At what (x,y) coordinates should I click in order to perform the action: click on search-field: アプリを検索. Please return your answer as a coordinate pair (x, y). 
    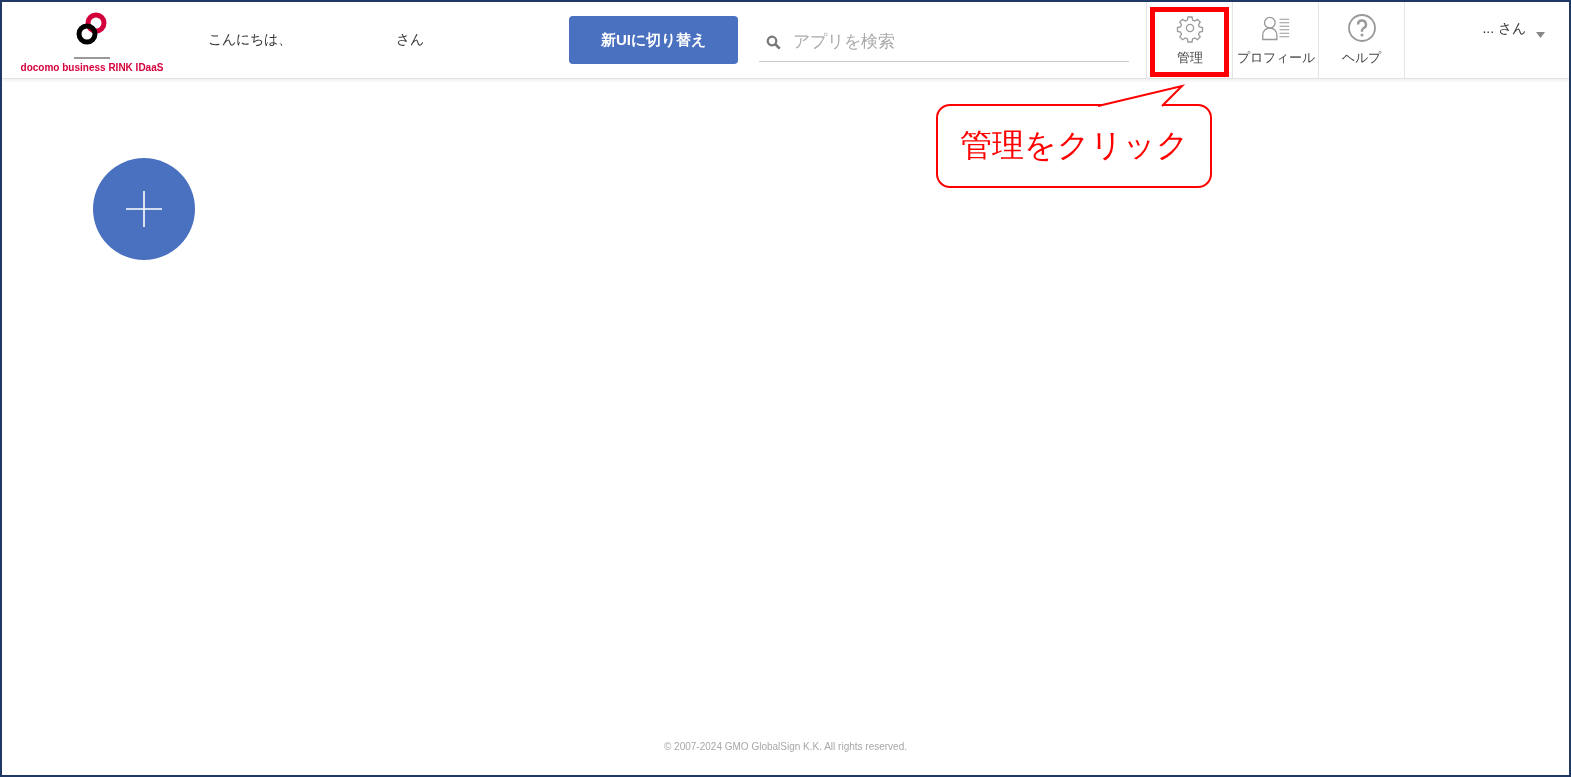
    Looking at the image, I should click on (944, 42).